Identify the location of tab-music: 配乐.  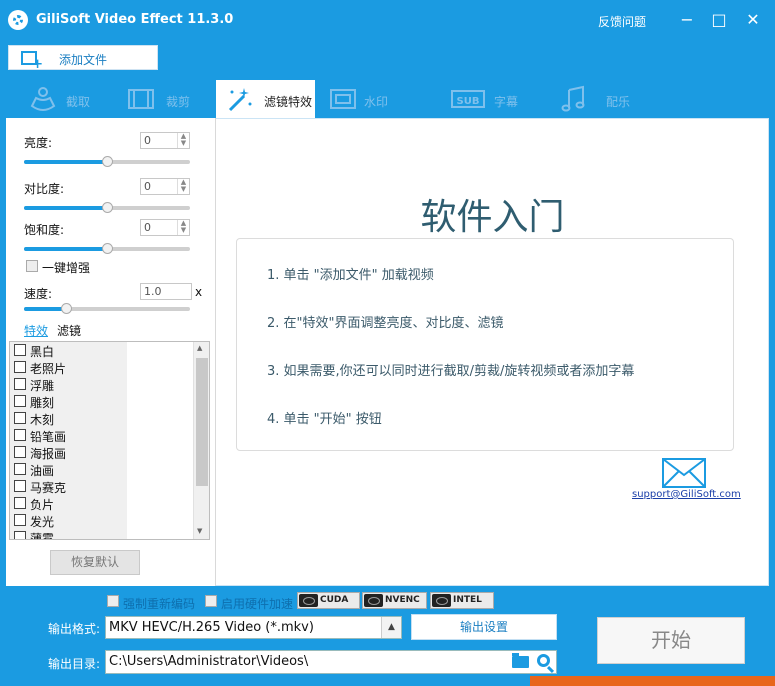
(601, 99).